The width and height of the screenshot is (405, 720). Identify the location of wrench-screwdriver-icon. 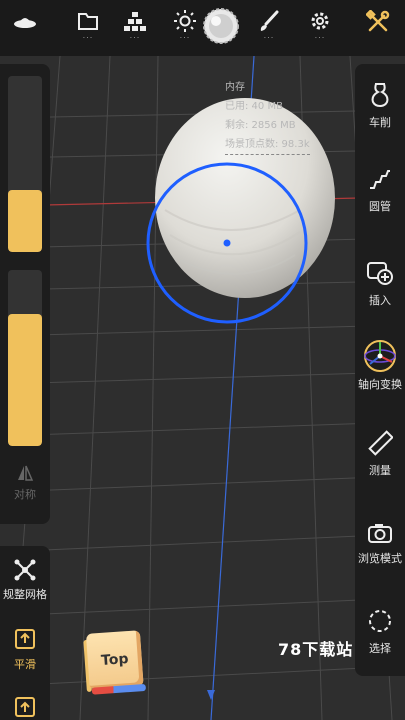
(378, 21).